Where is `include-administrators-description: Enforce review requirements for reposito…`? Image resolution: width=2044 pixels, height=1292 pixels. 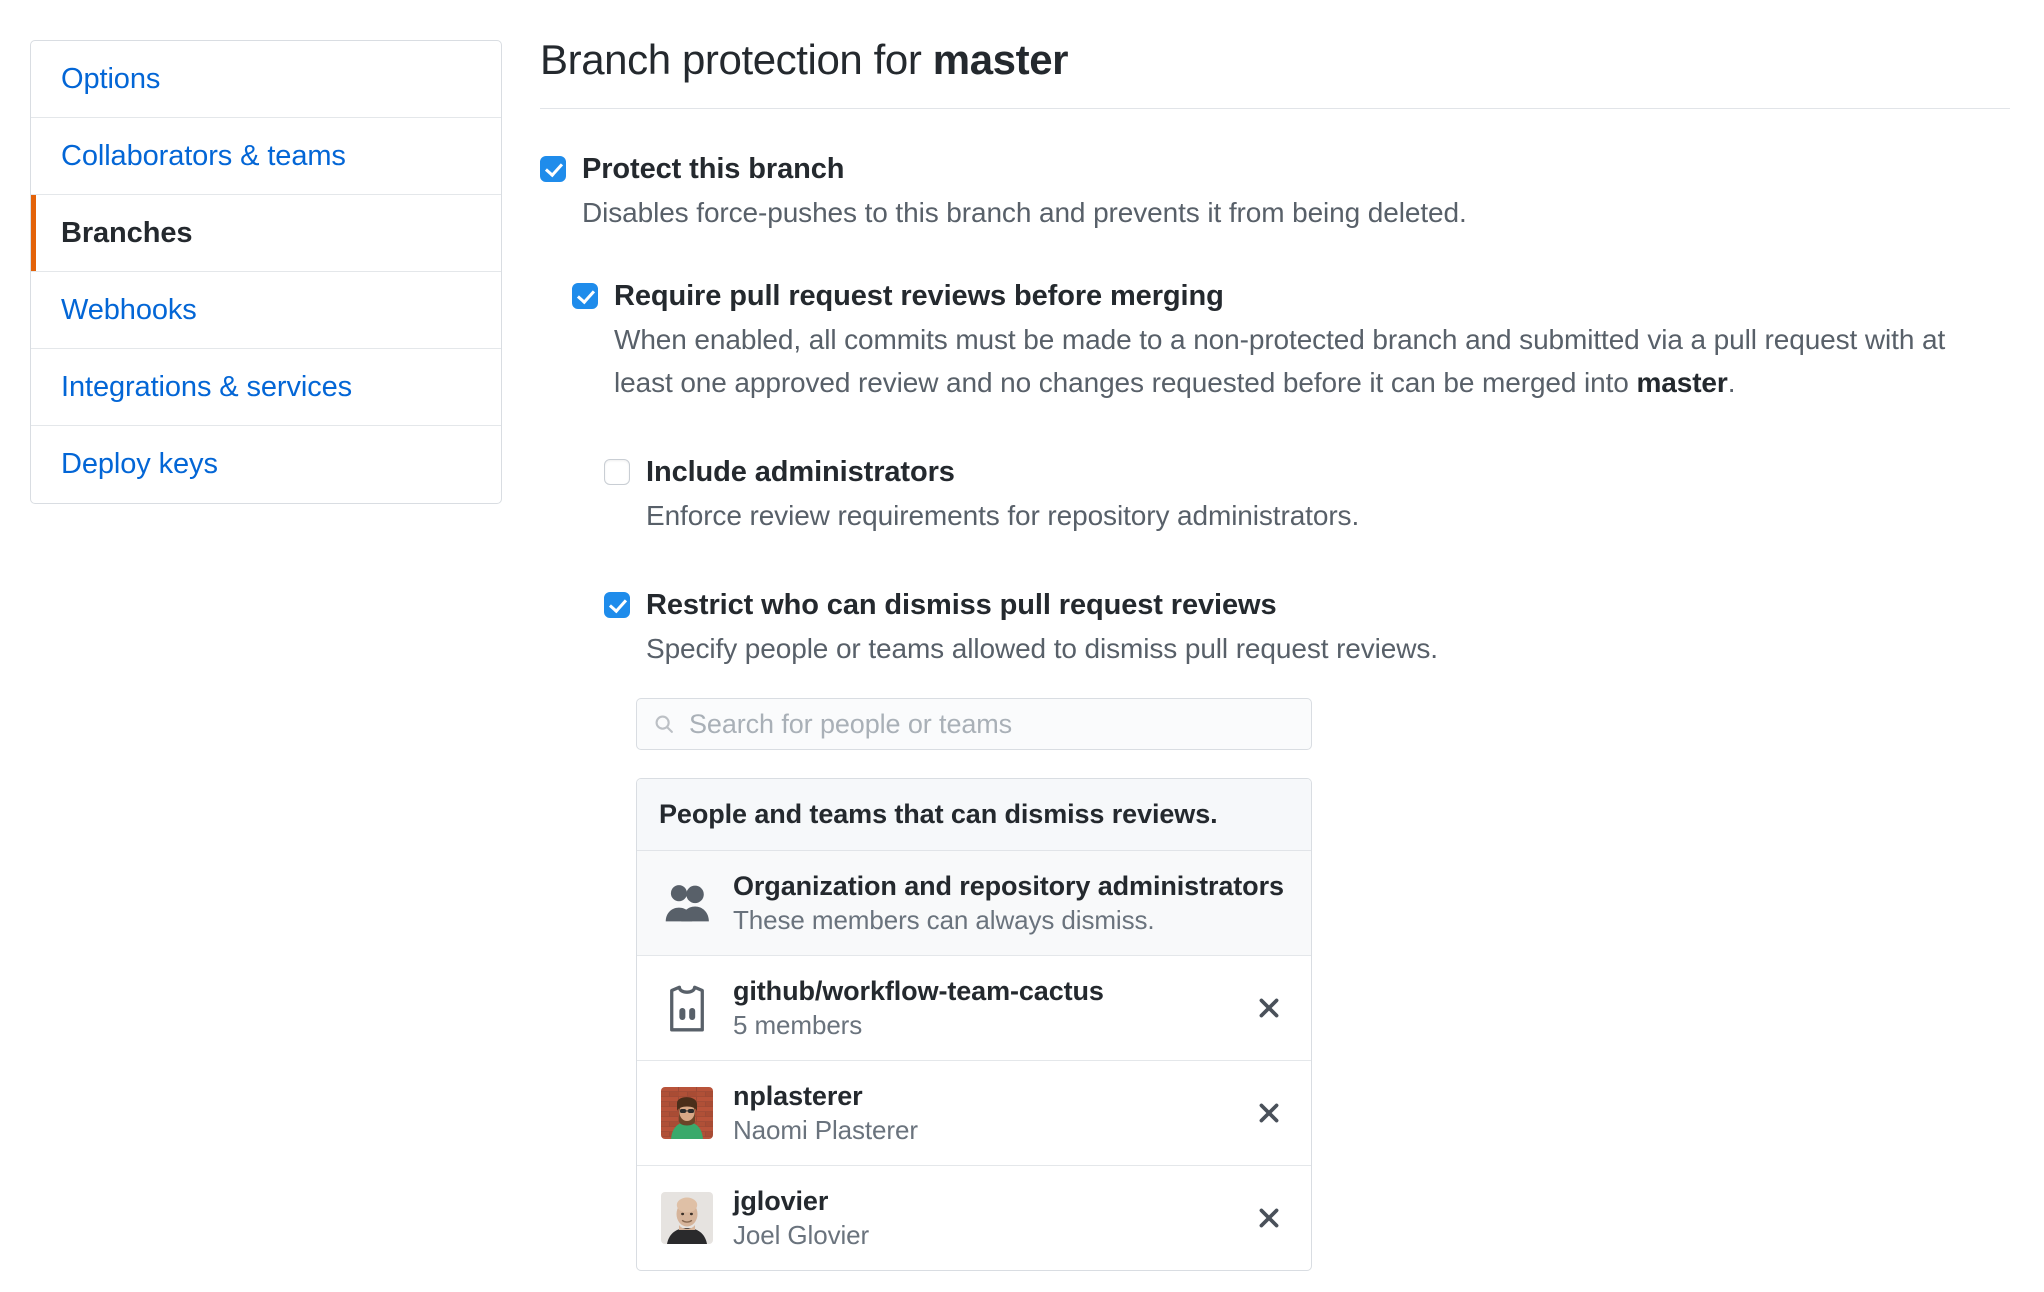
include-administrators-description: Enforce review requirements for reposito… is located at coordinates (1003, 515).